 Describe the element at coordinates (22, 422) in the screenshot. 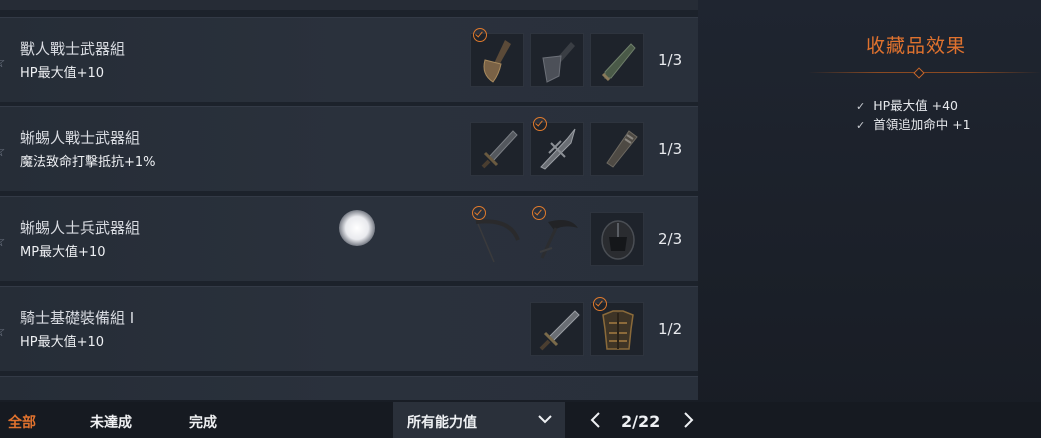

I see `filter-tab-all: 全部` at that location.